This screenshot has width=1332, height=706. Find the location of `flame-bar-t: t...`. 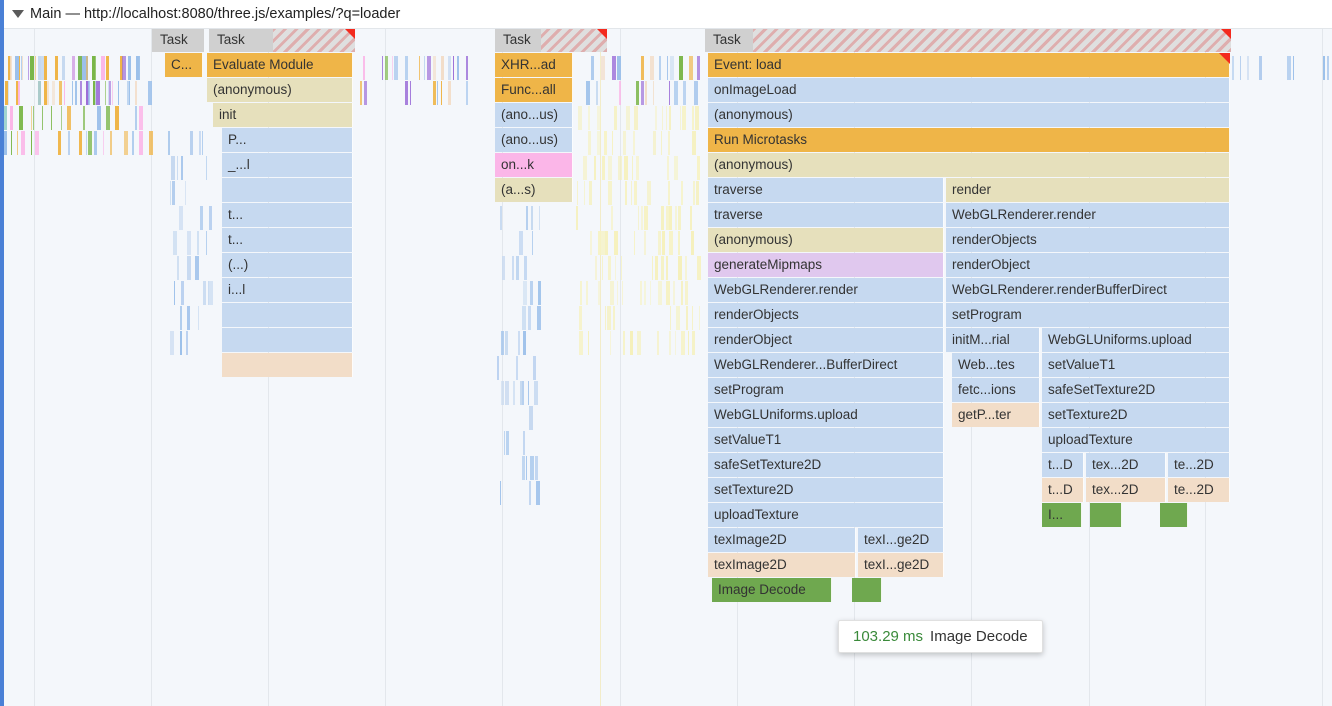

flame-bar-t: t... is located at coordinates (287, 215).